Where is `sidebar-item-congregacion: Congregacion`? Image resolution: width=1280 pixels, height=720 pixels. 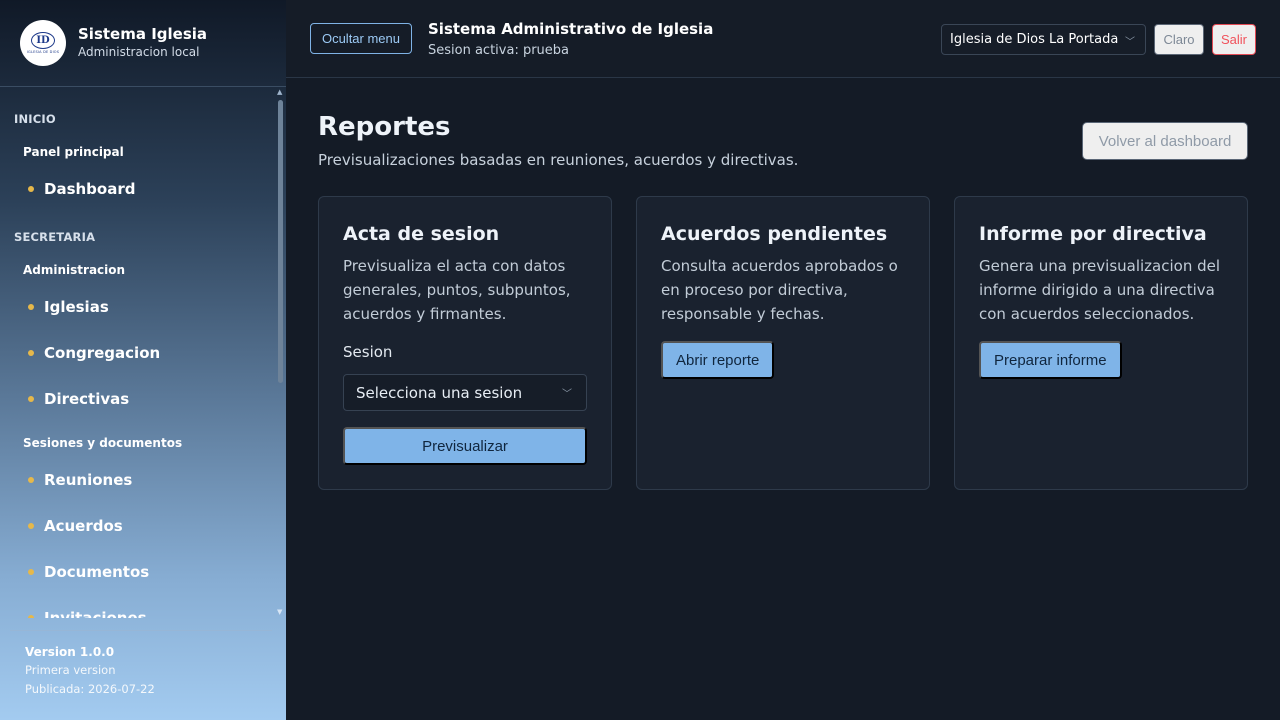
sidebar-item-congregacion: Congregacion is located at coordinates (142, 353).